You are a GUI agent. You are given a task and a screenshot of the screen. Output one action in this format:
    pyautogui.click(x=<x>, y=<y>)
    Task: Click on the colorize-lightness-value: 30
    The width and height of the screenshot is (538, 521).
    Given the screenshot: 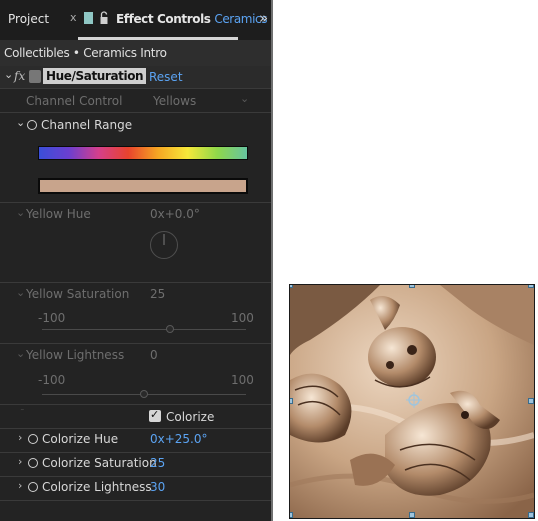 What is the action you would take?
    pyautogui.click(x=157, y=487)
    